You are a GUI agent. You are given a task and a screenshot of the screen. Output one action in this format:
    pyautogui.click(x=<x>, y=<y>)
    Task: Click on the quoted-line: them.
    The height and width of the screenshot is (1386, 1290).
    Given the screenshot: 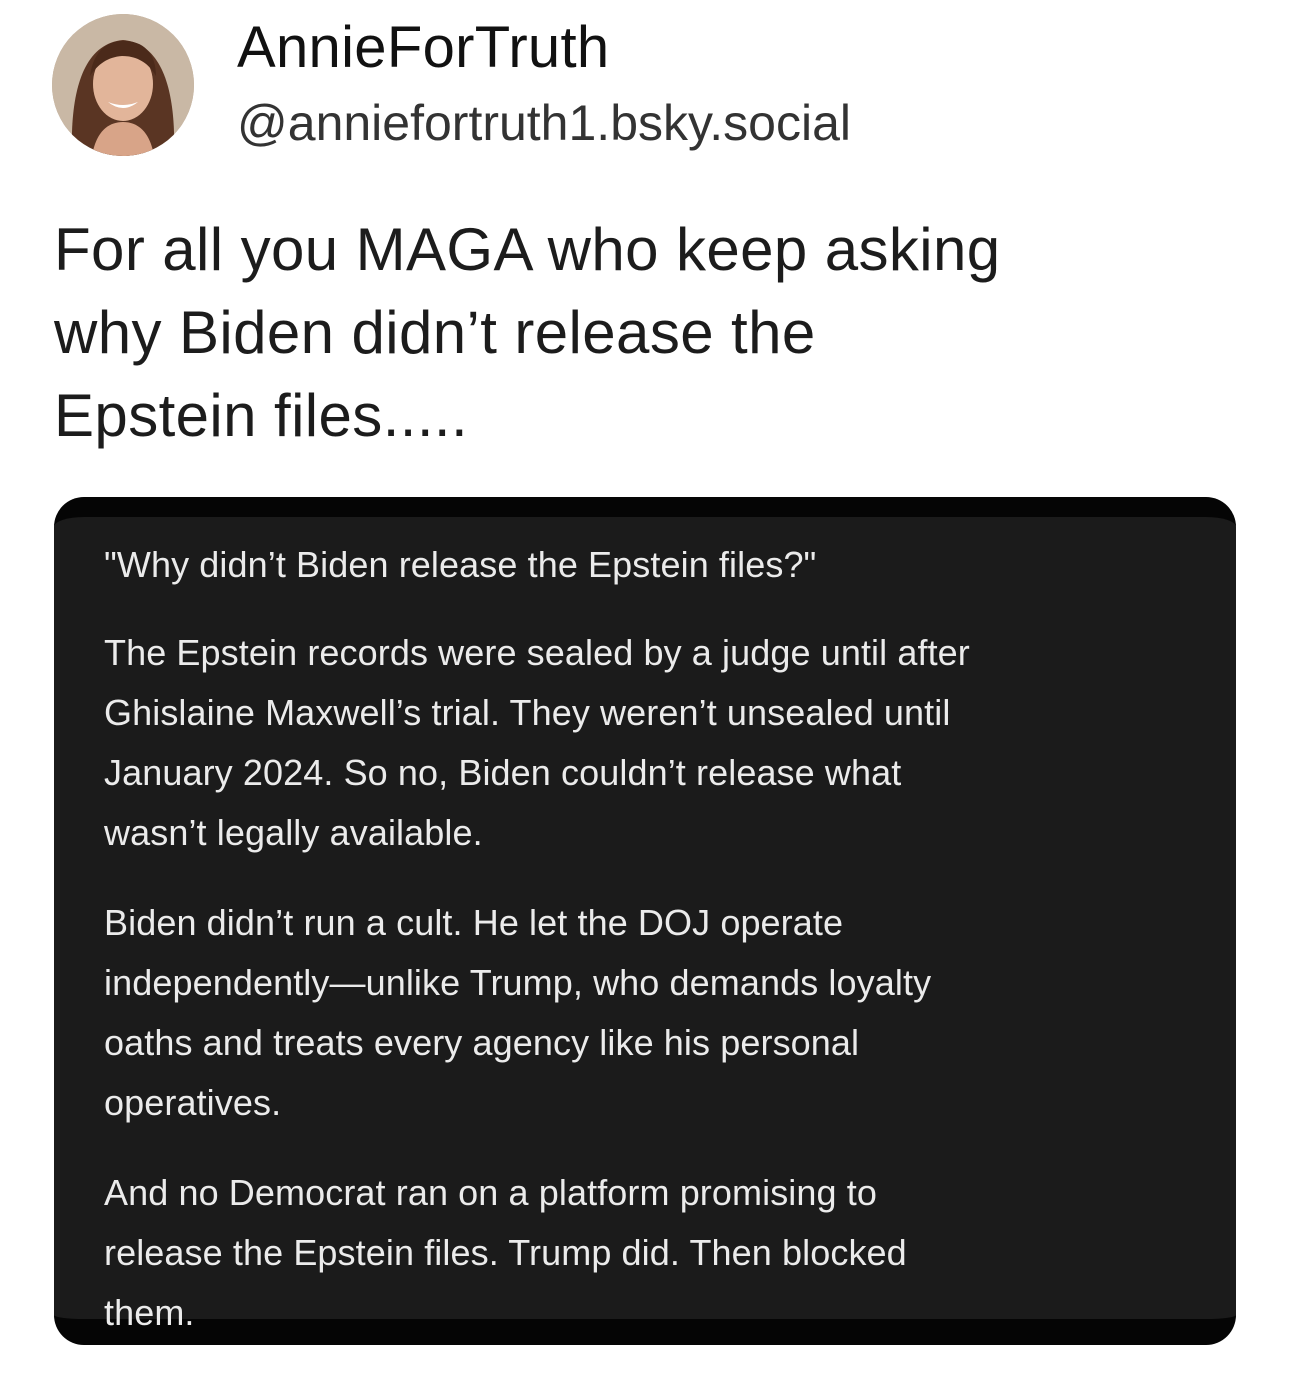 What is the action you would take?
    pyautogui.click(x=149, y=1312)
    